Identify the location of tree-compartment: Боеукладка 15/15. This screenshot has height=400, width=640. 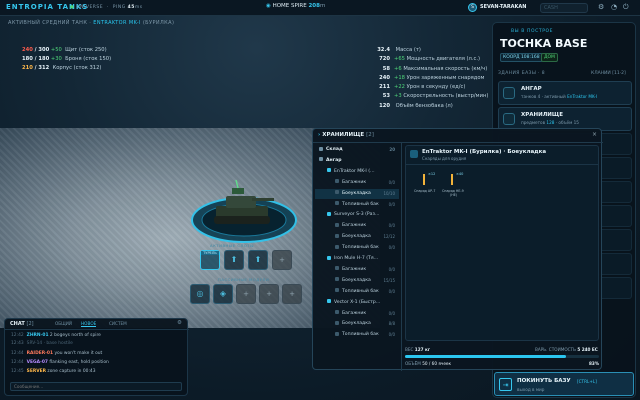
(357, 281).